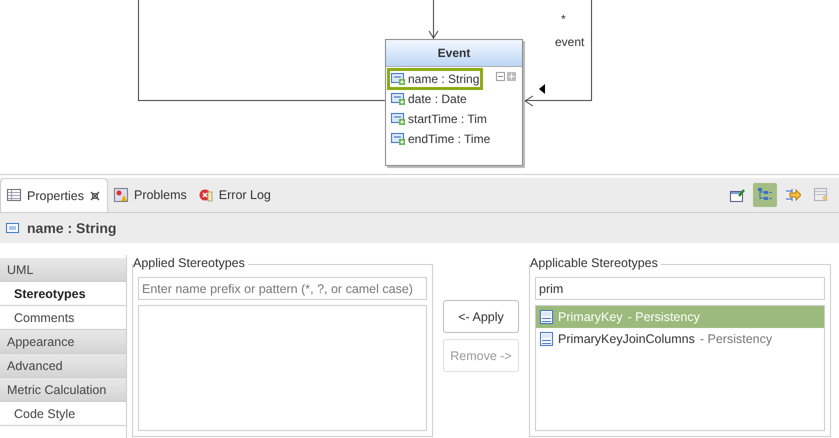  I want to click on stereotype-name: PrimaryKeyJoinColumns, so click(626, 339).